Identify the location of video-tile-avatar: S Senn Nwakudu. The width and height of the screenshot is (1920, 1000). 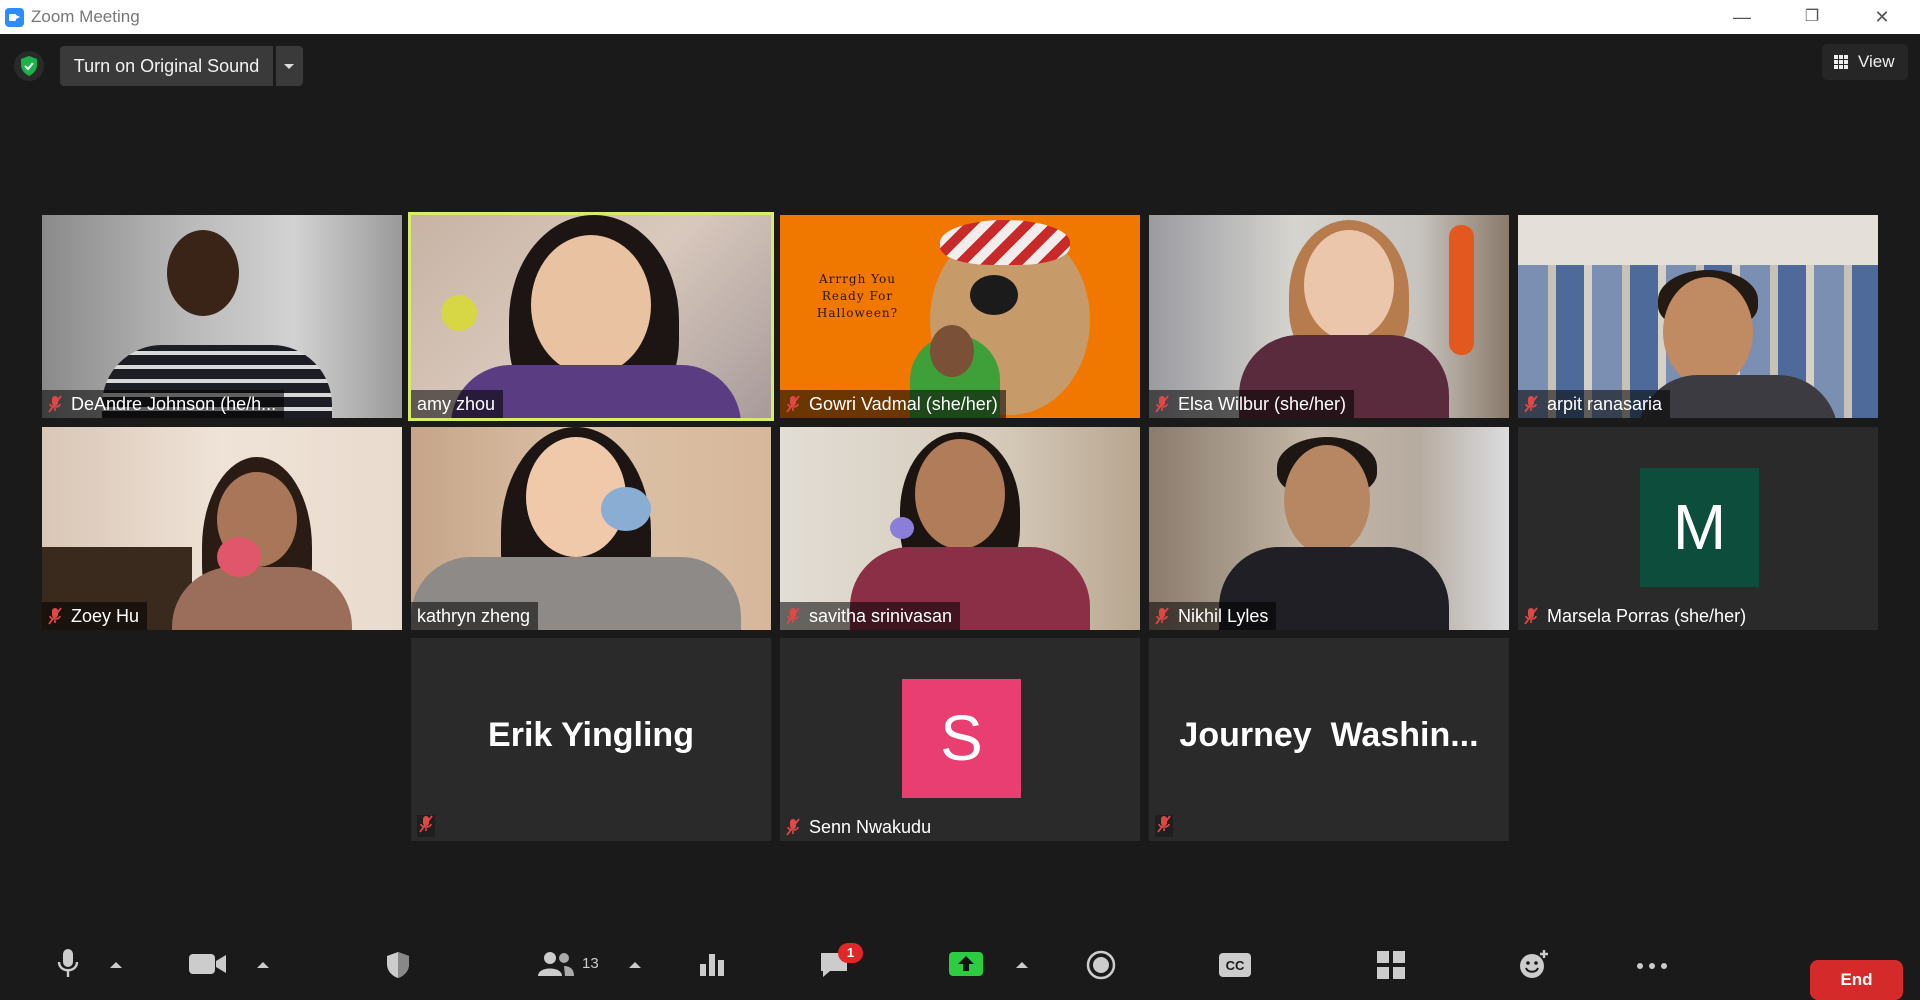
(960, 739).